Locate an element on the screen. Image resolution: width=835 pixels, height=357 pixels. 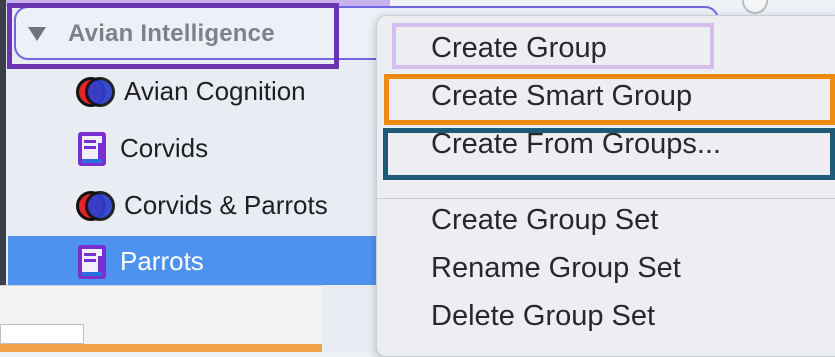
background-window is located at coordinates (161, 319).